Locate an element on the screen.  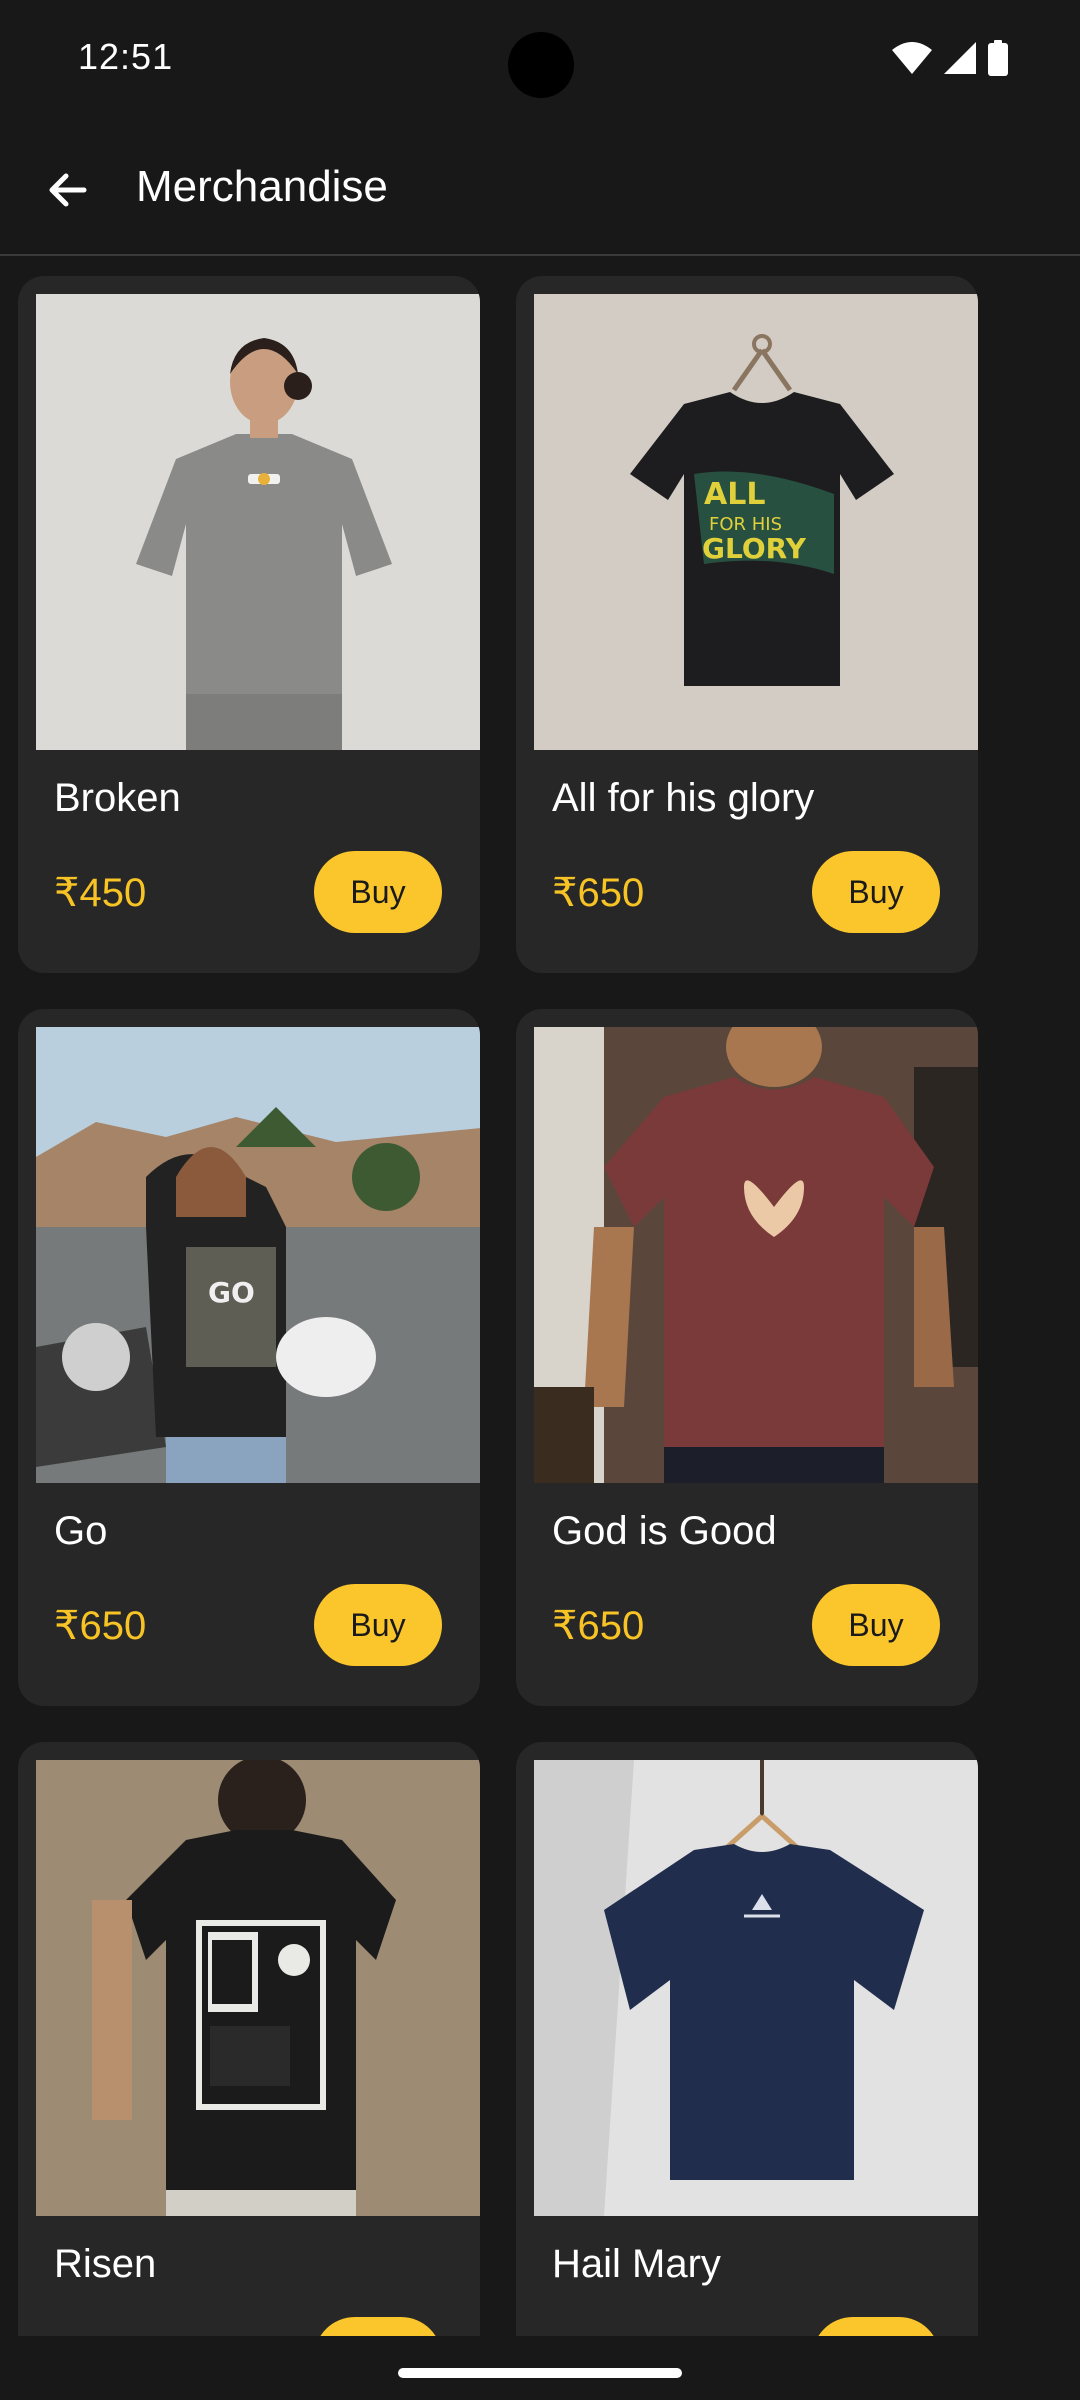
product-card: Risen is located at coordinates (249, 2039).